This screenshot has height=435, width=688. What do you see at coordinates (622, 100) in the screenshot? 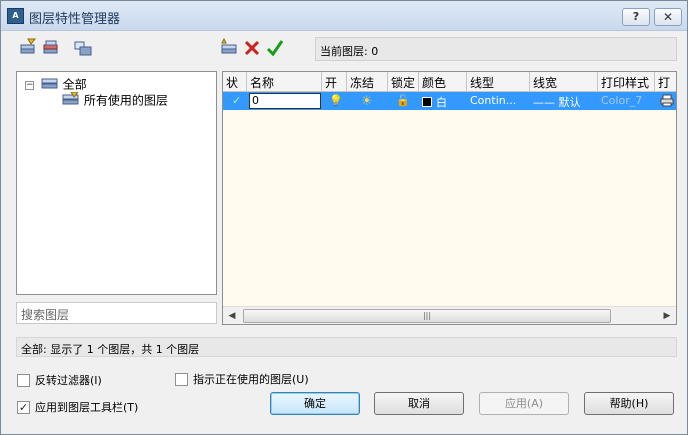
I see `layer-plot-style-cell: Color_7` at bounding box center [622, 100].